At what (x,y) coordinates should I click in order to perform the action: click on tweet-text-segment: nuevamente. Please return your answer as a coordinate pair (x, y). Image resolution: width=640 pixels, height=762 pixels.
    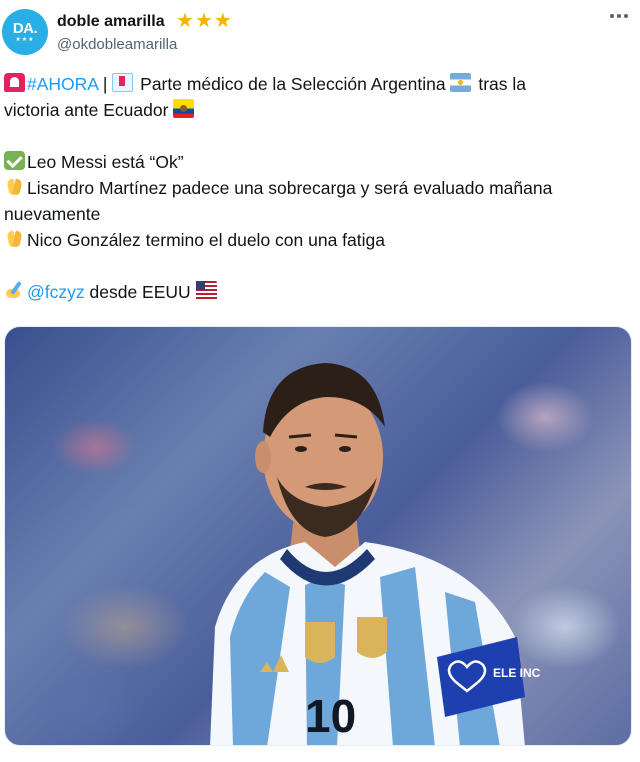
    Looking at the image, I should click on (52, 214).